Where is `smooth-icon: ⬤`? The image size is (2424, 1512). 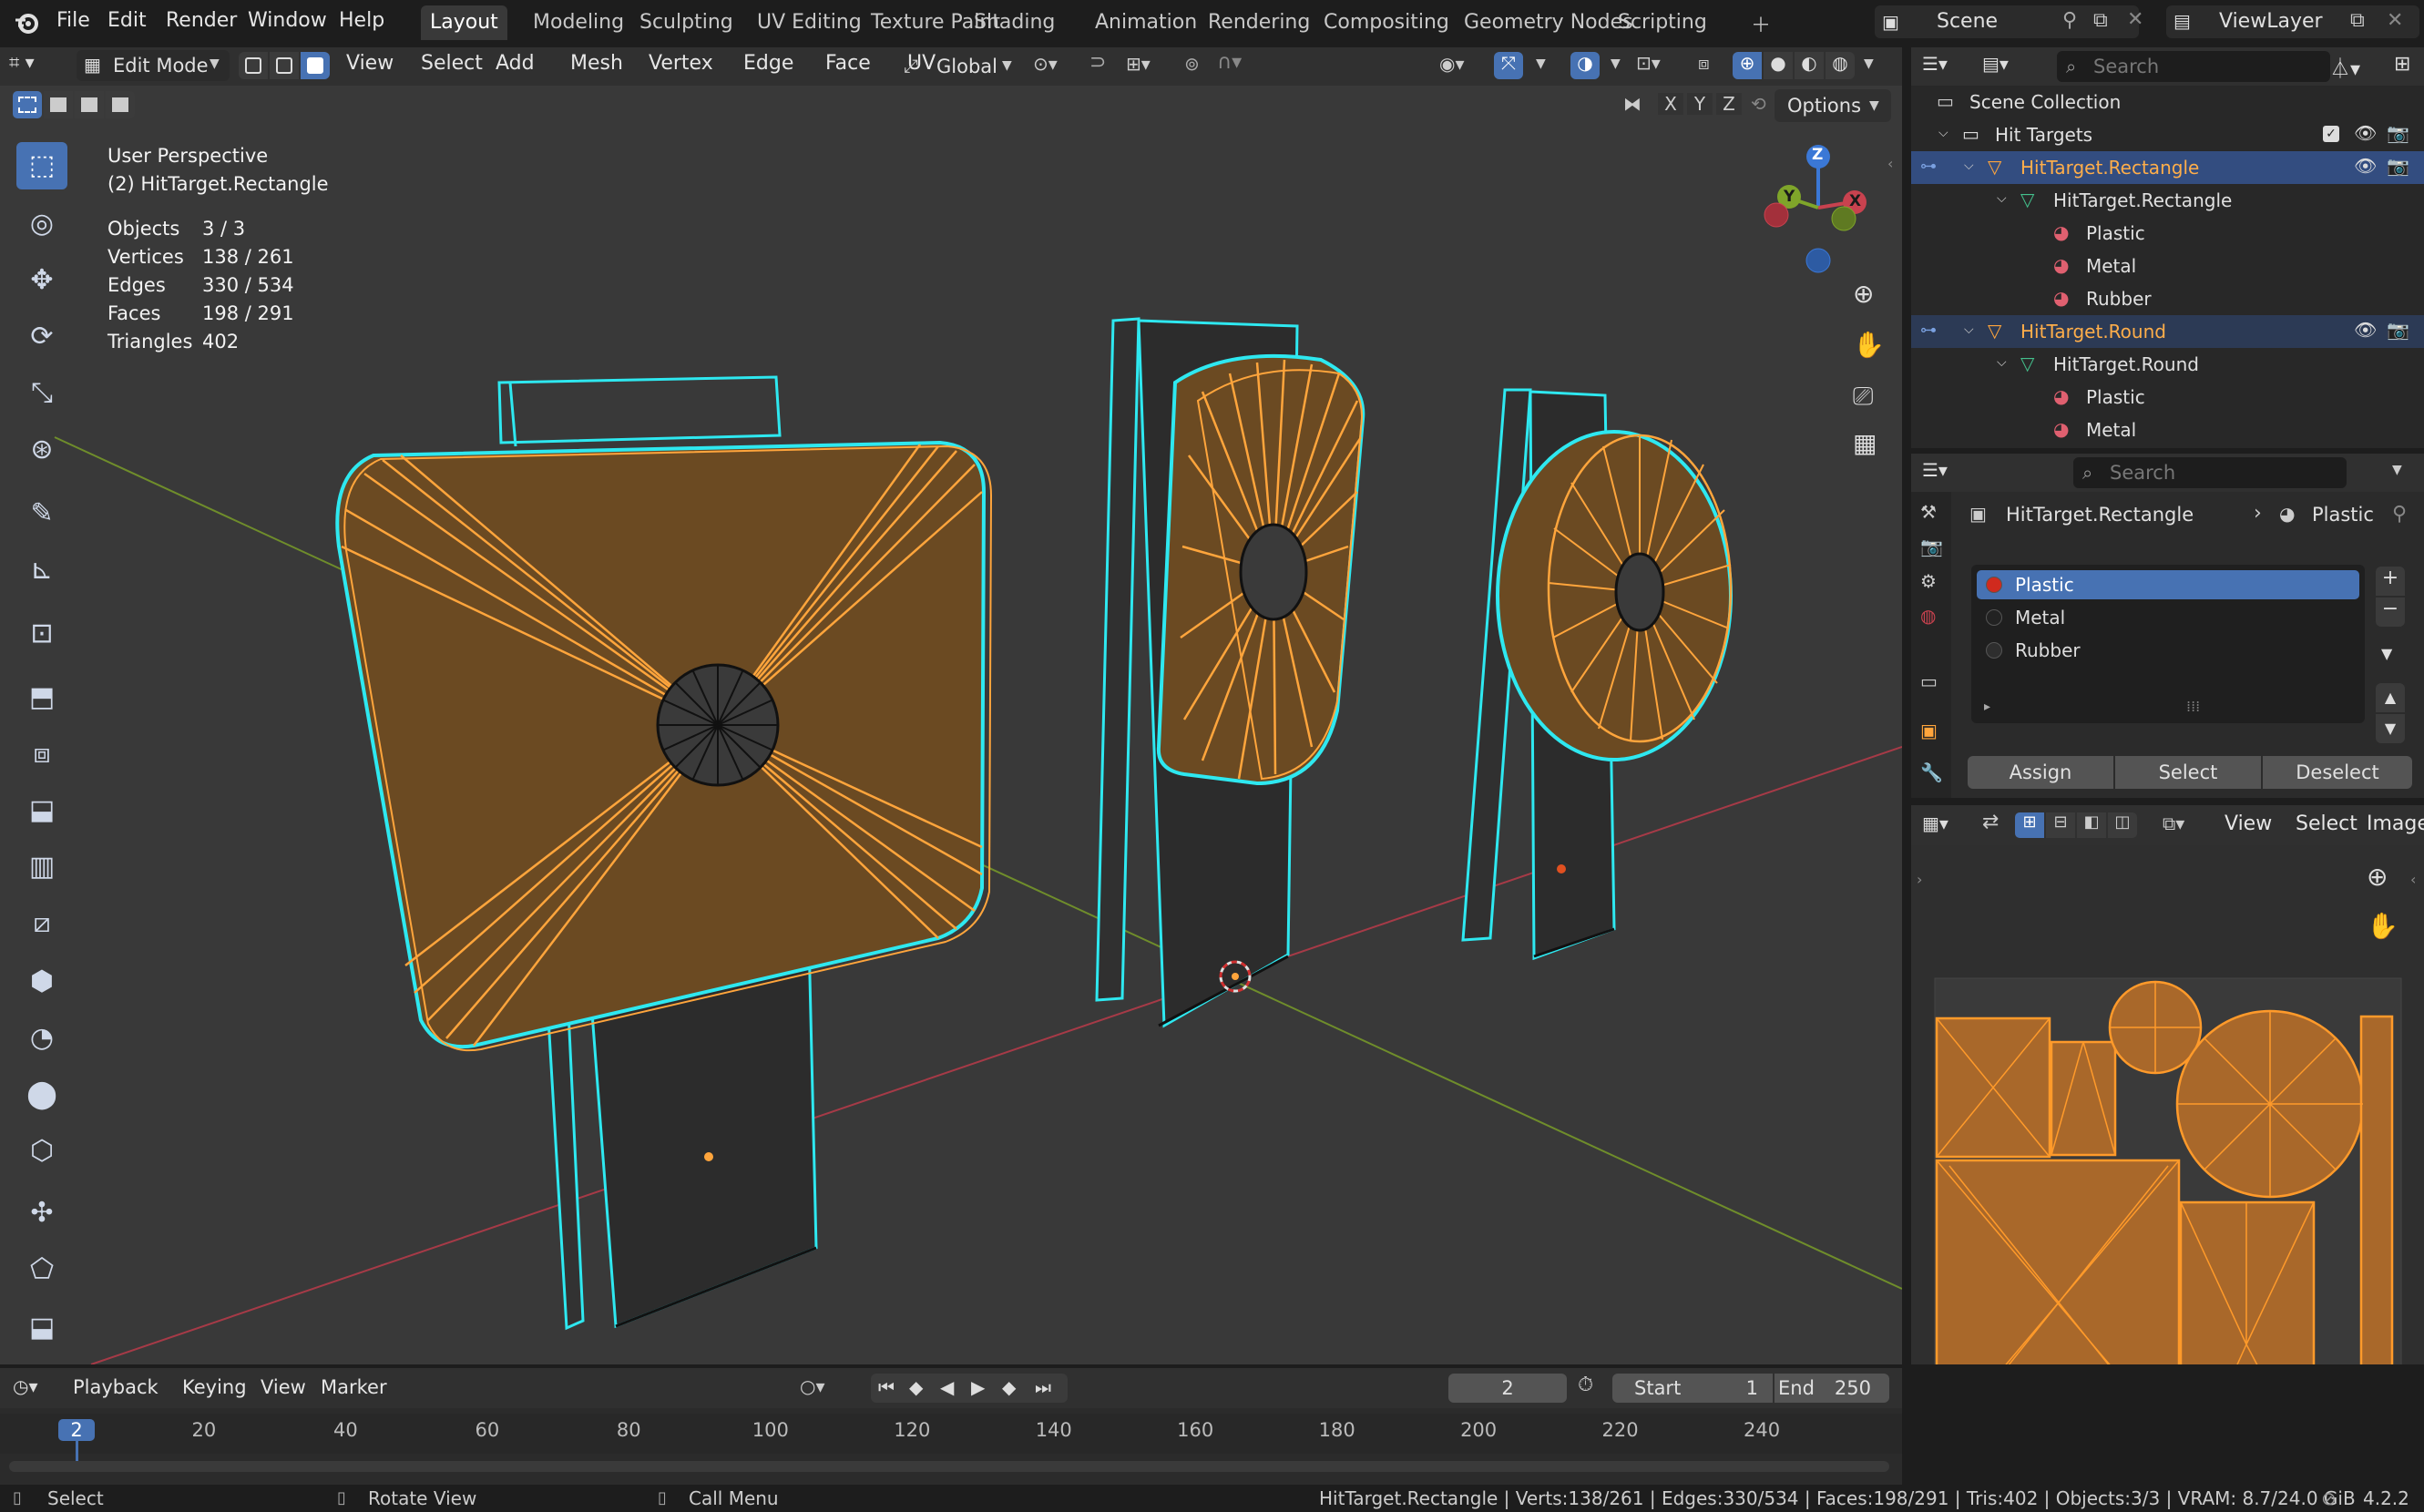 smooth-icon: ⬤ is located at coordinates (41, 1095).